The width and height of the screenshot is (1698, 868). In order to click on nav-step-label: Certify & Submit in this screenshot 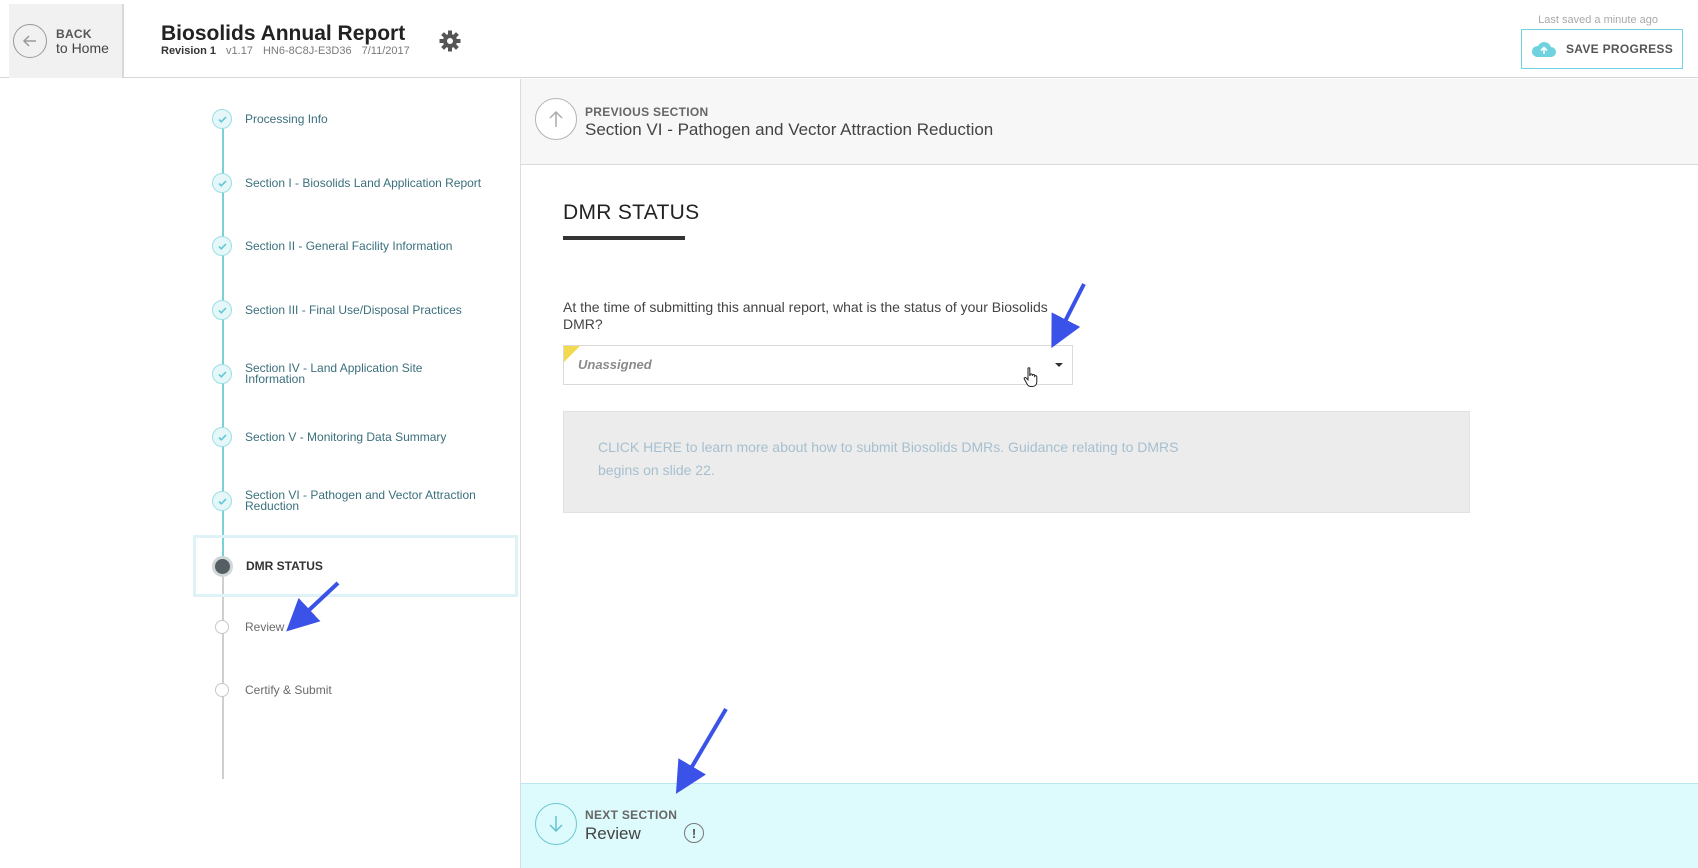, I will do `click(288, 689)`.